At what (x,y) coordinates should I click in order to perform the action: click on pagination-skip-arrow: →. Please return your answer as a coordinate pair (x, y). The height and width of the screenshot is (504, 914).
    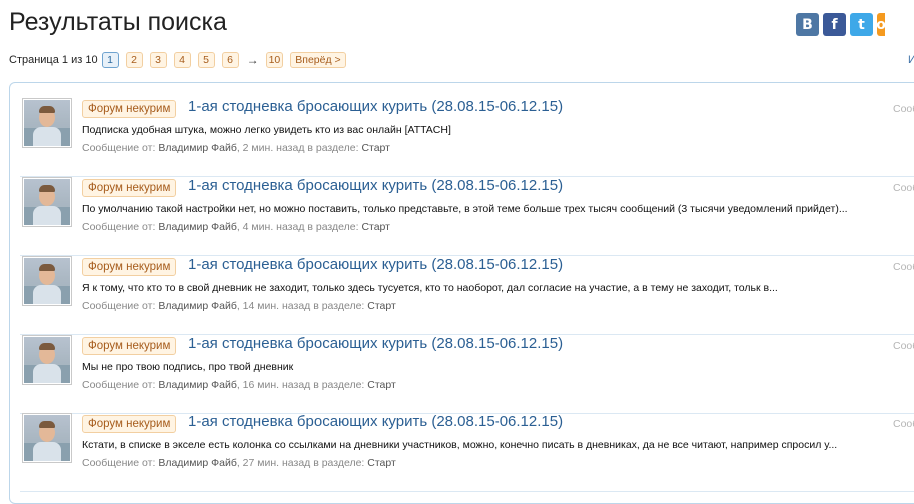
    Looking at the image, I should click on (252, 60).